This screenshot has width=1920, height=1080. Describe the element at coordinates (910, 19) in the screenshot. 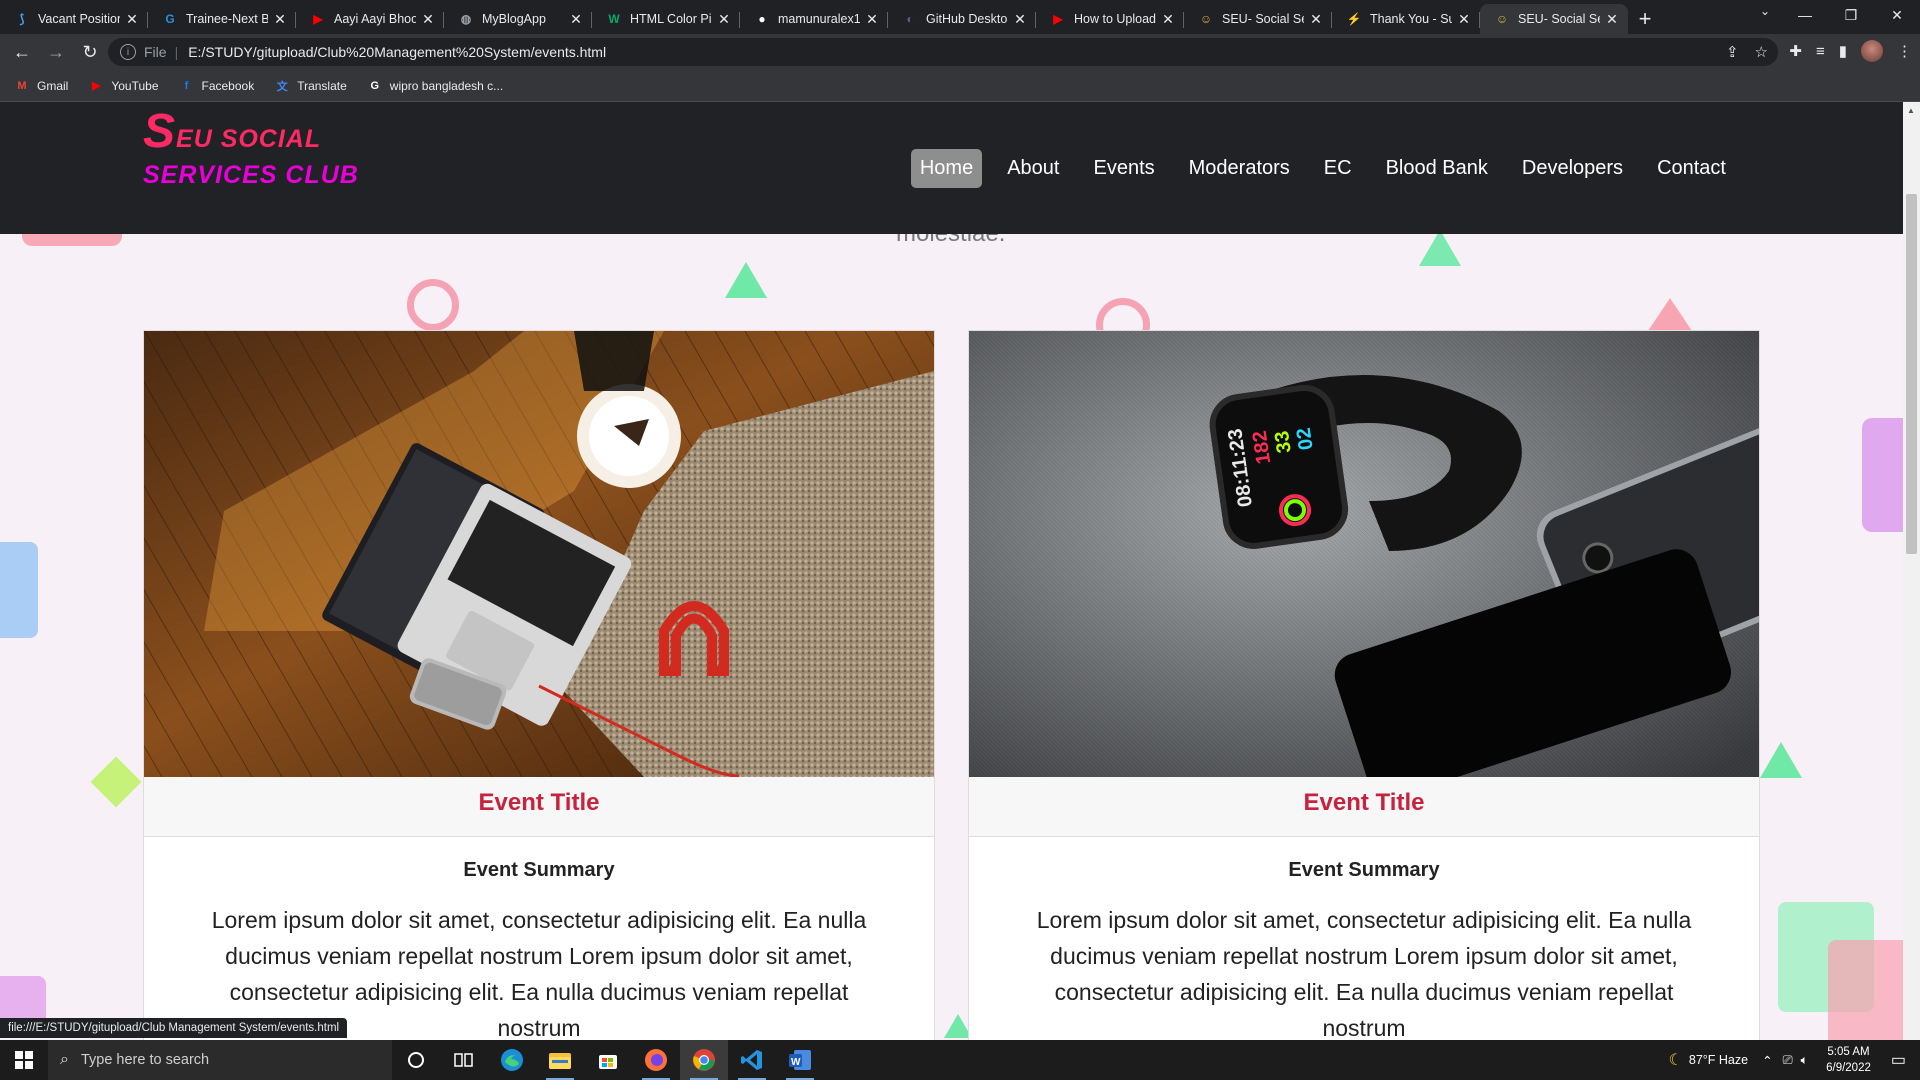

I see `github-desktop-favicon-icon: ◐` at that location.